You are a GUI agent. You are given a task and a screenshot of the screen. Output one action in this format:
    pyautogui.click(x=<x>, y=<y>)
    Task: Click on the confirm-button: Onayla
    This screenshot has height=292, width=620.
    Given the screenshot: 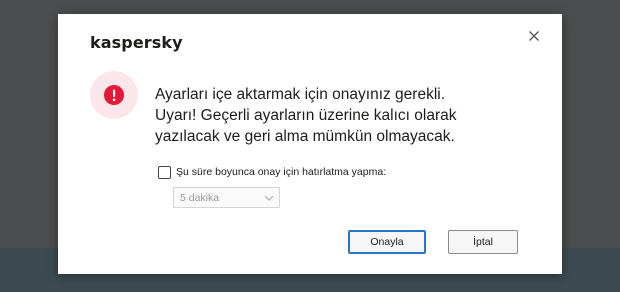 What is the action you would take?
    pyautogui.click(x=387, y=242)
    